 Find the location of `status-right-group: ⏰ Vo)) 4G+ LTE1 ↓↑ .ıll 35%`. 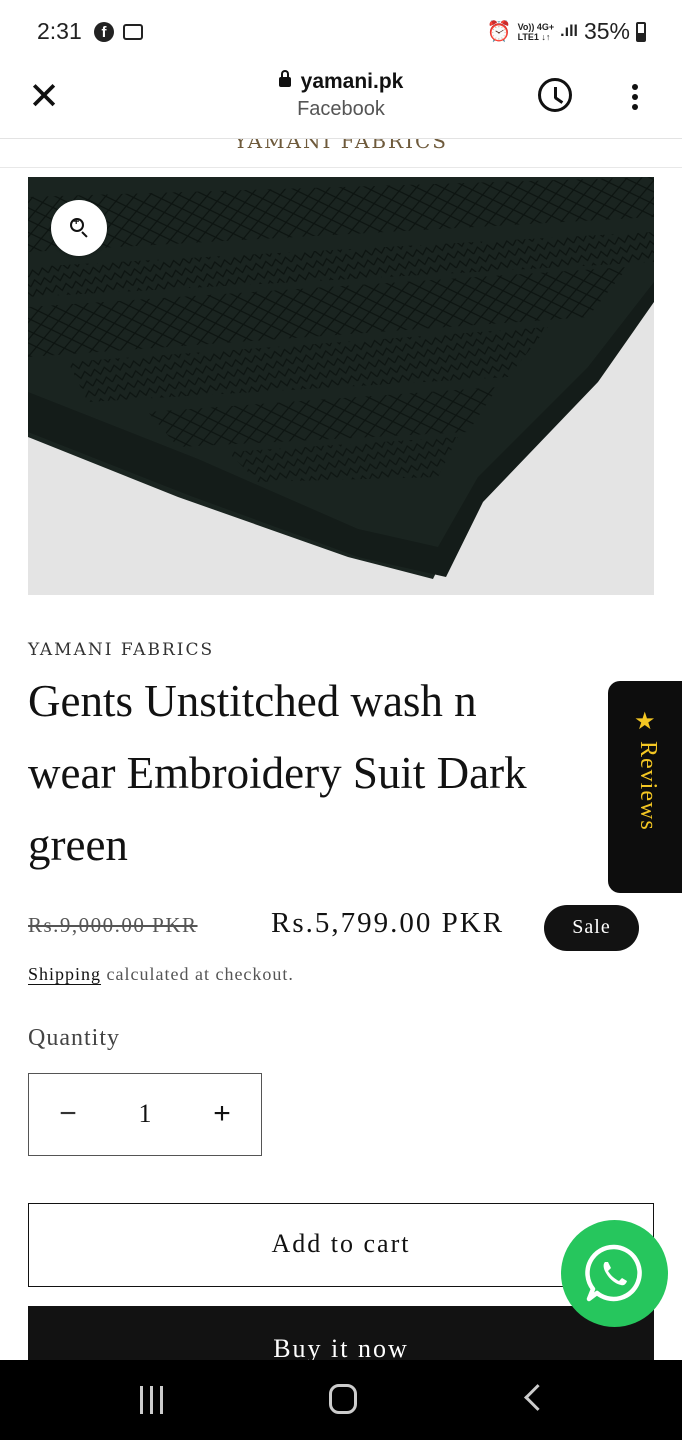

status-right-group: ⏰ Vo)) 4G+ LTE1 ↓↑ .ıll 35% is located at coordinates (566, 31).